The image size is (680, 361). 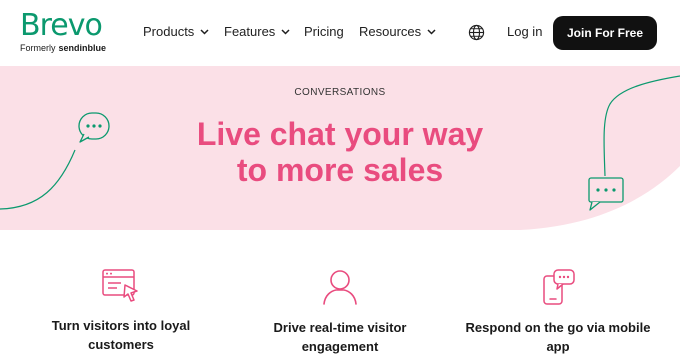 What do you see at coordinates (340, 170) in the screenshot?
I see `hero-title-line-2: to more sales` at bounding box center [340, 170].